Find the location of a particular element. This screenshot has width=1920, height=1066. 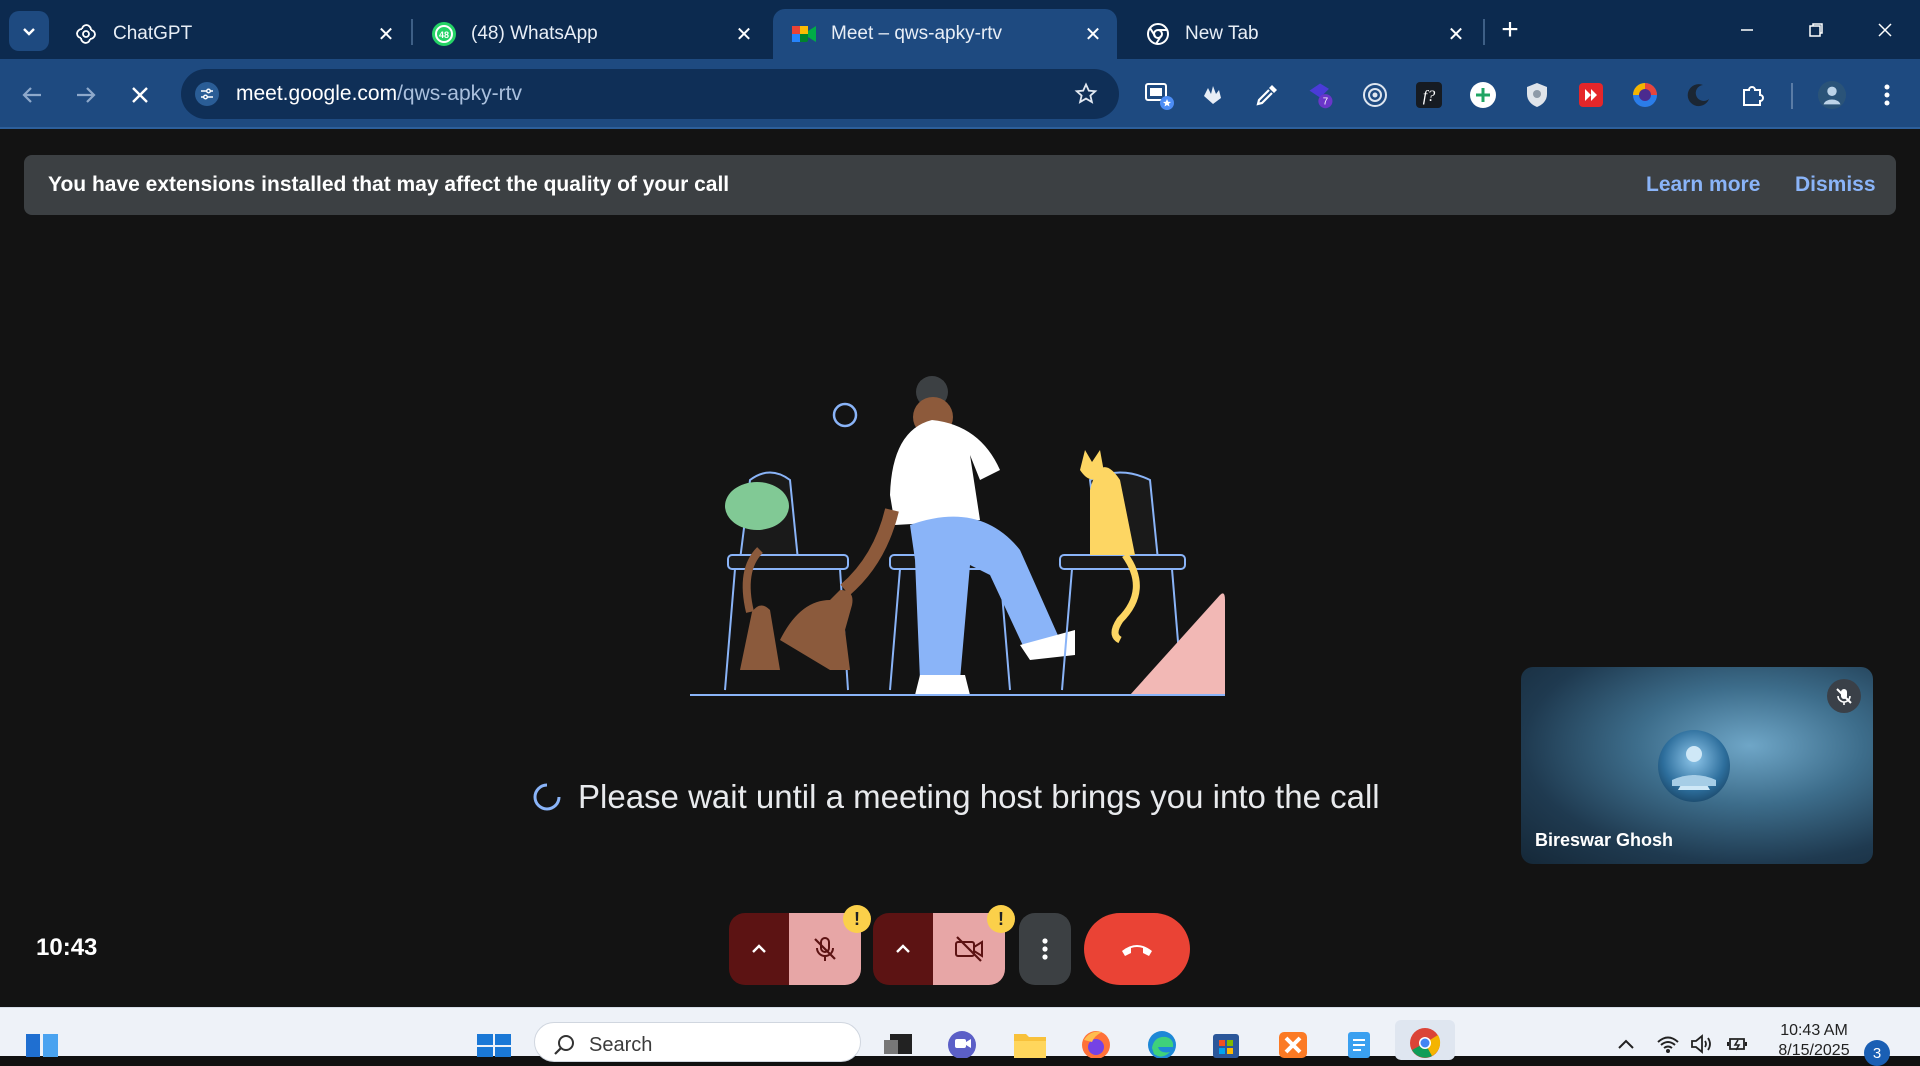

wifi-icon is located at coordinates (1668, 1044).